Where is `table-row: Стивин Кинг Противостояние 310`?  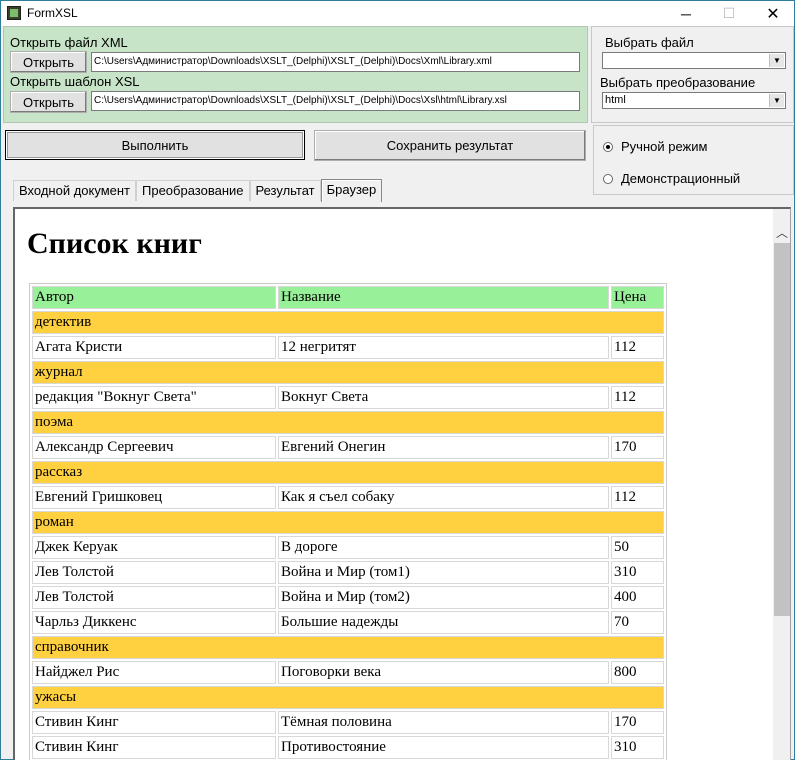 table-row: Стивин Кинг Противостояние 310 is located at coordinates (348, 747).